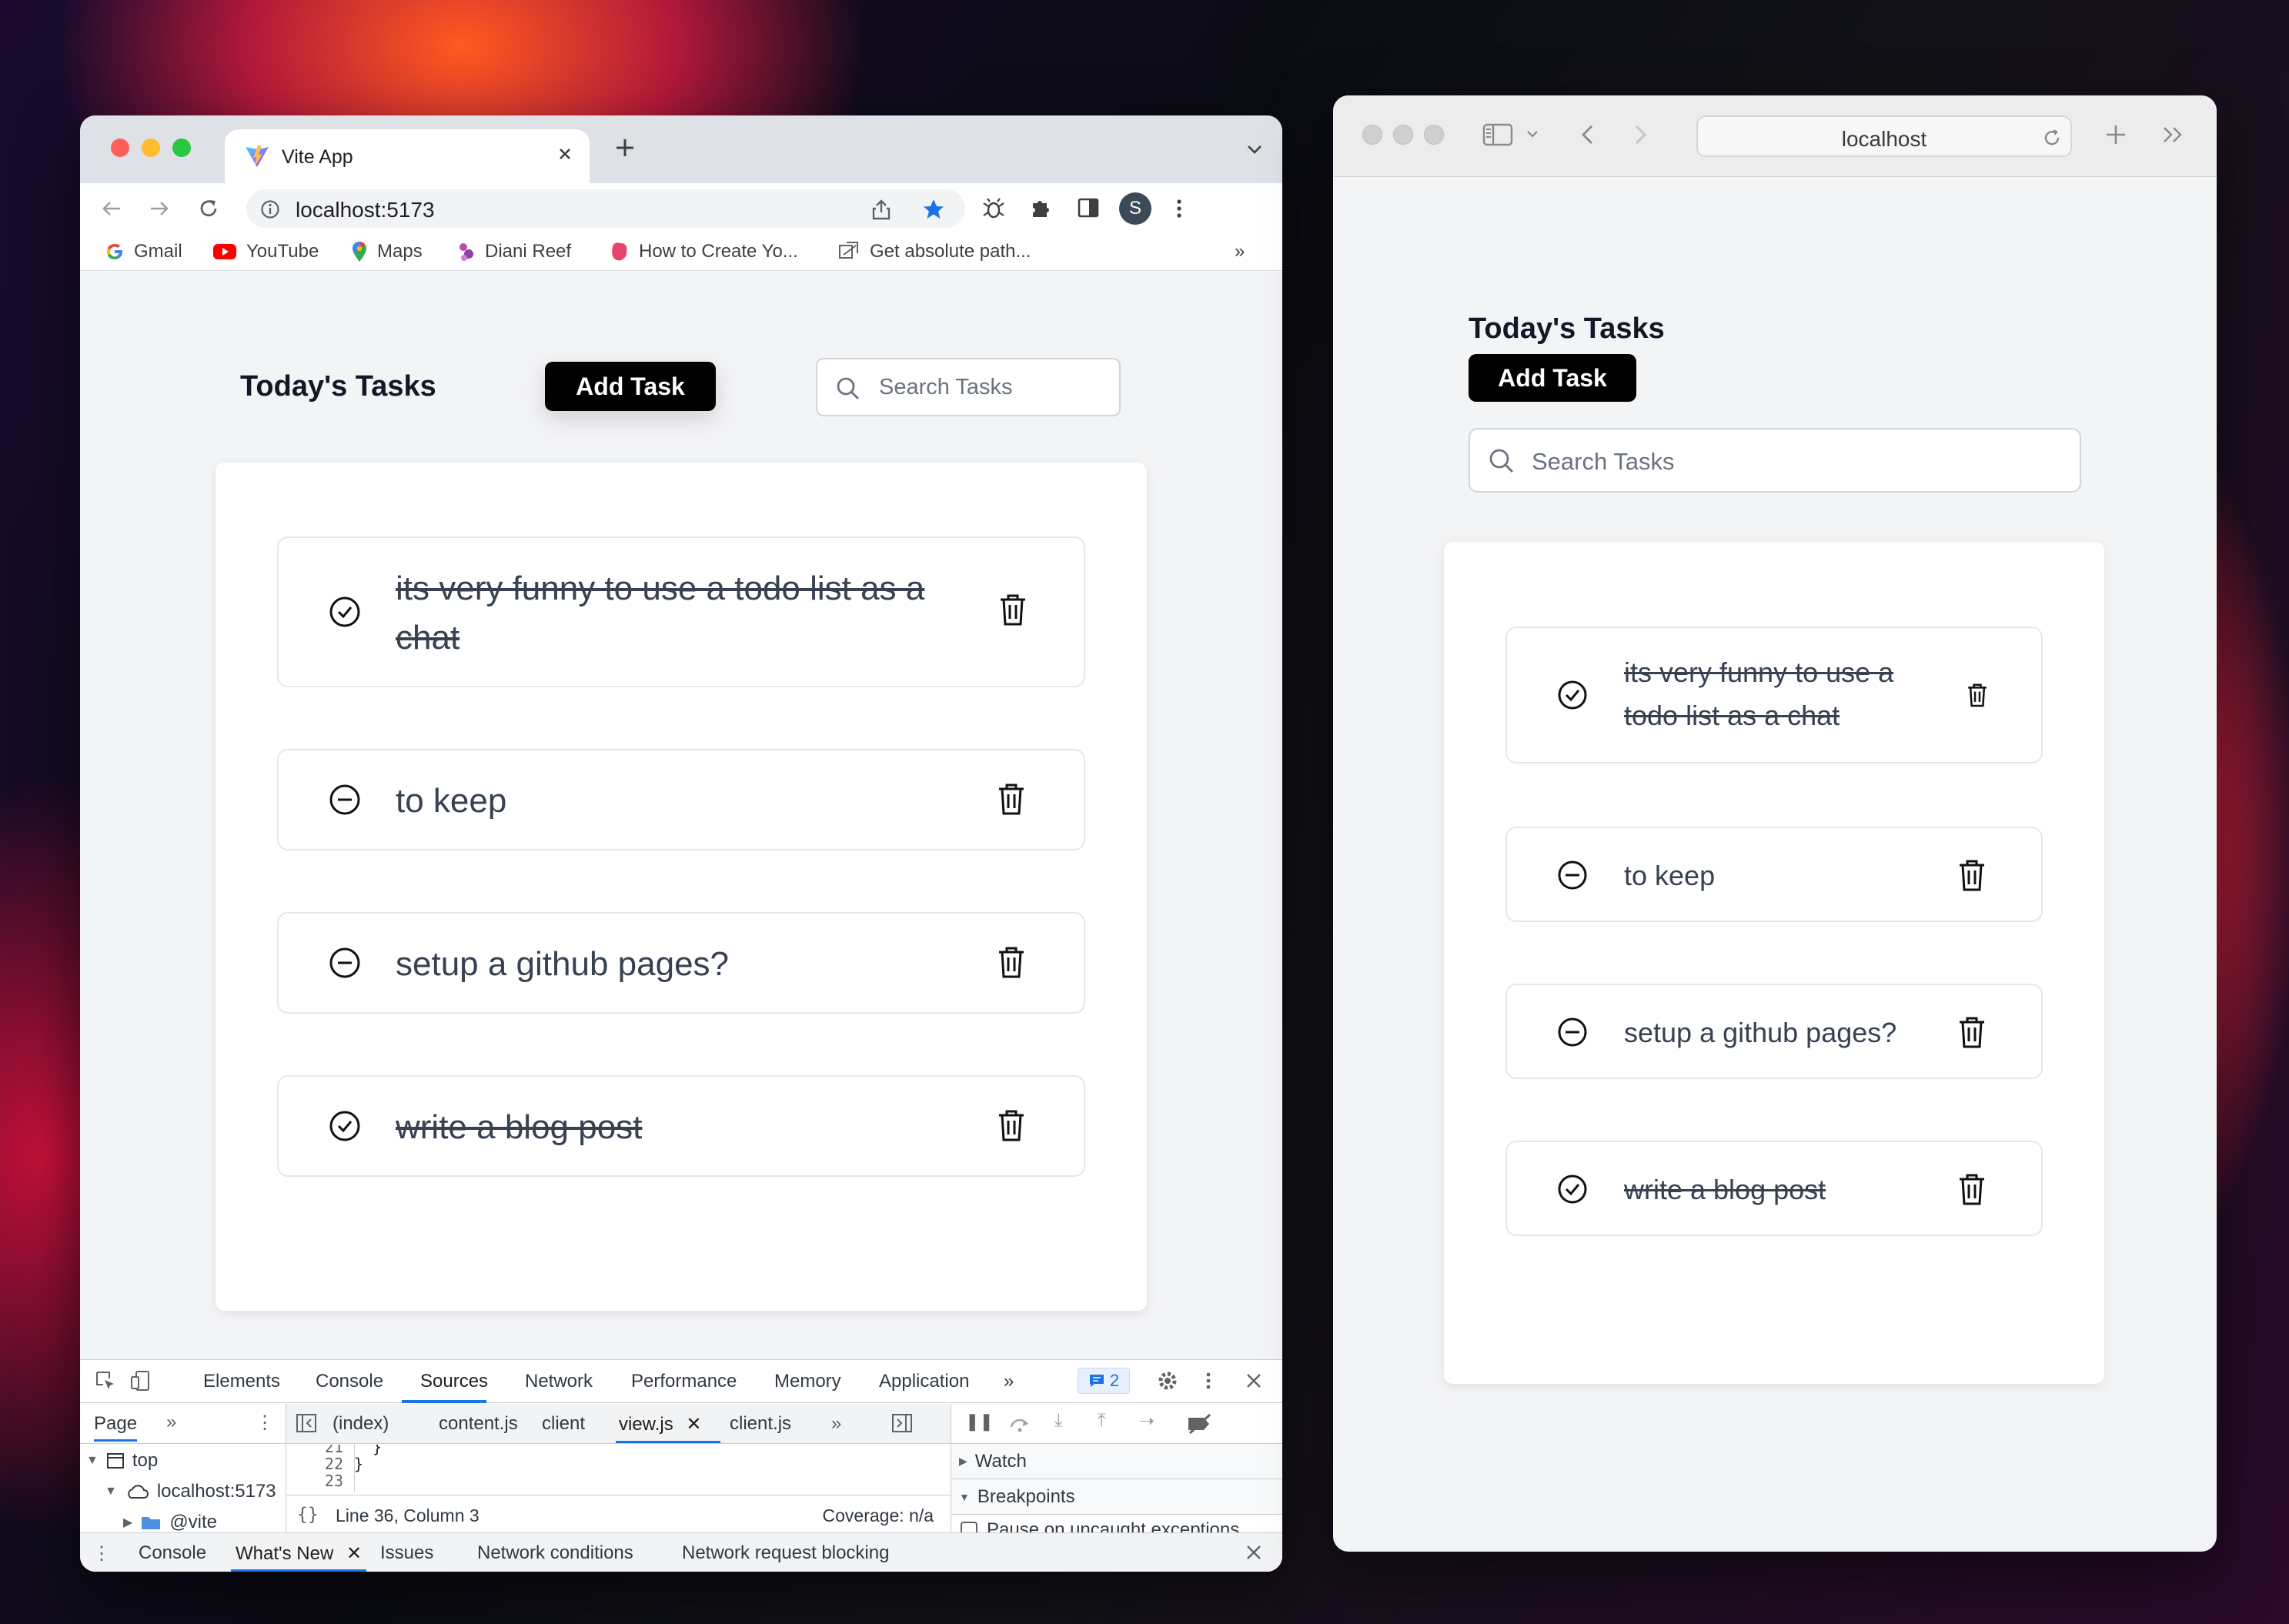 This screenshot has height=1624, width=2289. What do you see at coordinates (1019, 1424) in the screenshot?
I see `step-over-icon` at bounding box center [1019, 1424].